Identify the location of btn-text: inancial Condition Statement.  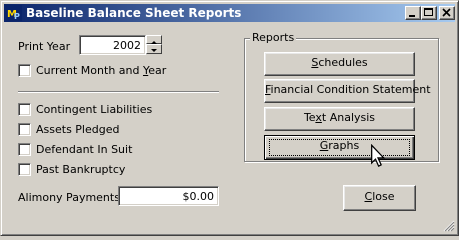
(350, 89).